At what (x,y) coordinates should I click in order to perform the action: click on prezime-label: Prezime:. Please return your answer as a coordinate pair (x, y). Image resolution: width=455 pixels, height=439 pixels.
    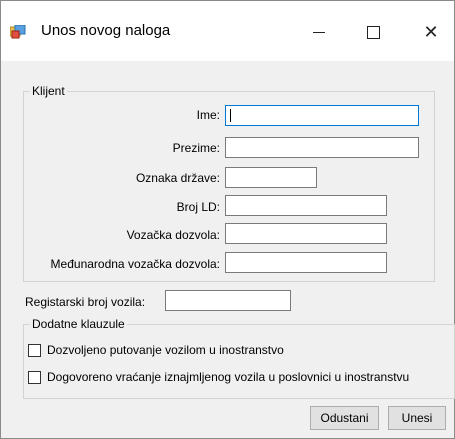
    Looking at the image, I should click on (196, 148).